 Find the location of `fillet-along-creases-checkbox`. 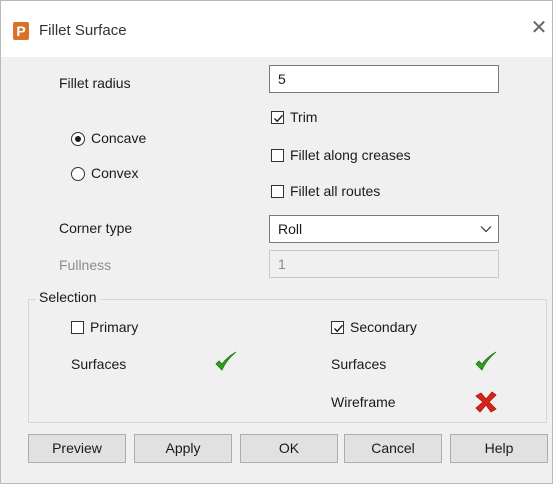

fillet-along-creases-checkbox is located at coordinates (277, 155).